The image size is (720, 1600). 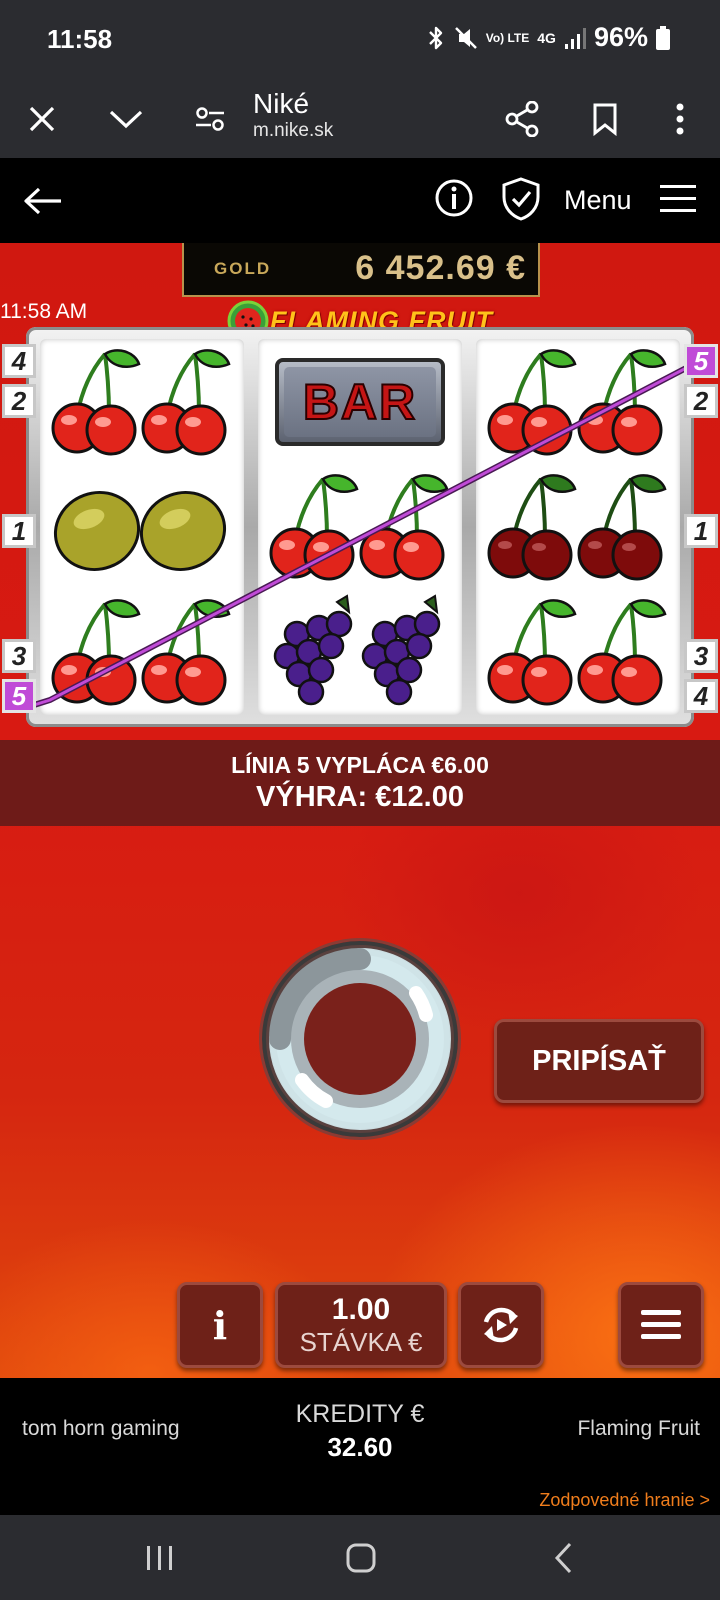 I want to click on site-header: Menu, so click(x=360, y=200).